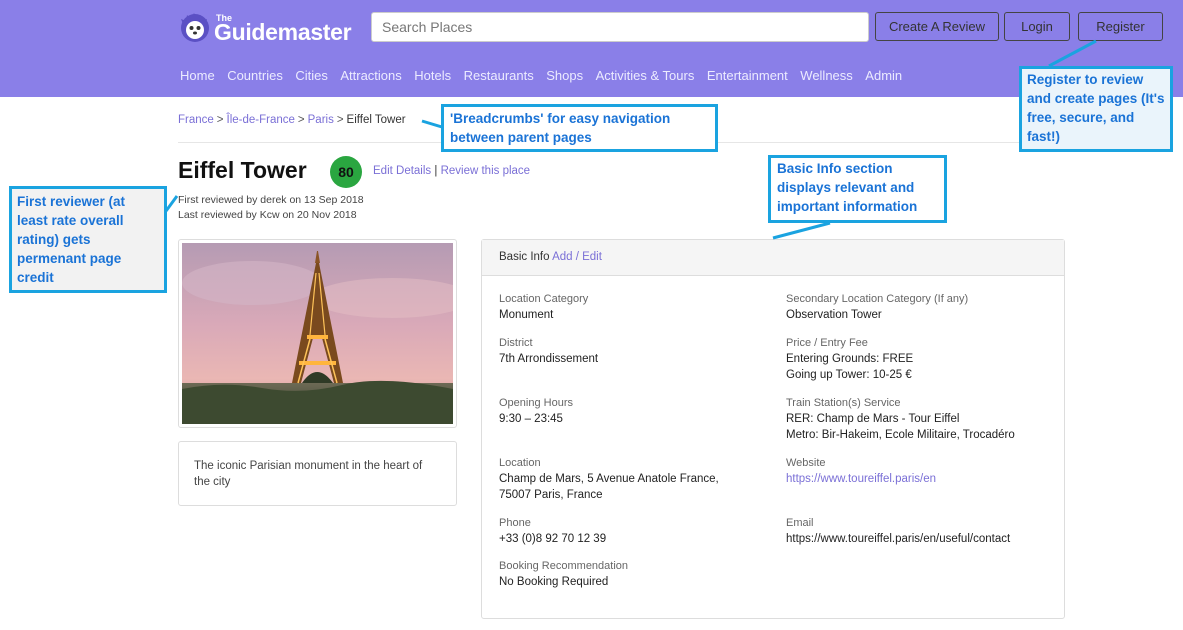 The height and width of the screenshot is (630, 1183). I want to click on login-button: Login, so click(1037, 26).